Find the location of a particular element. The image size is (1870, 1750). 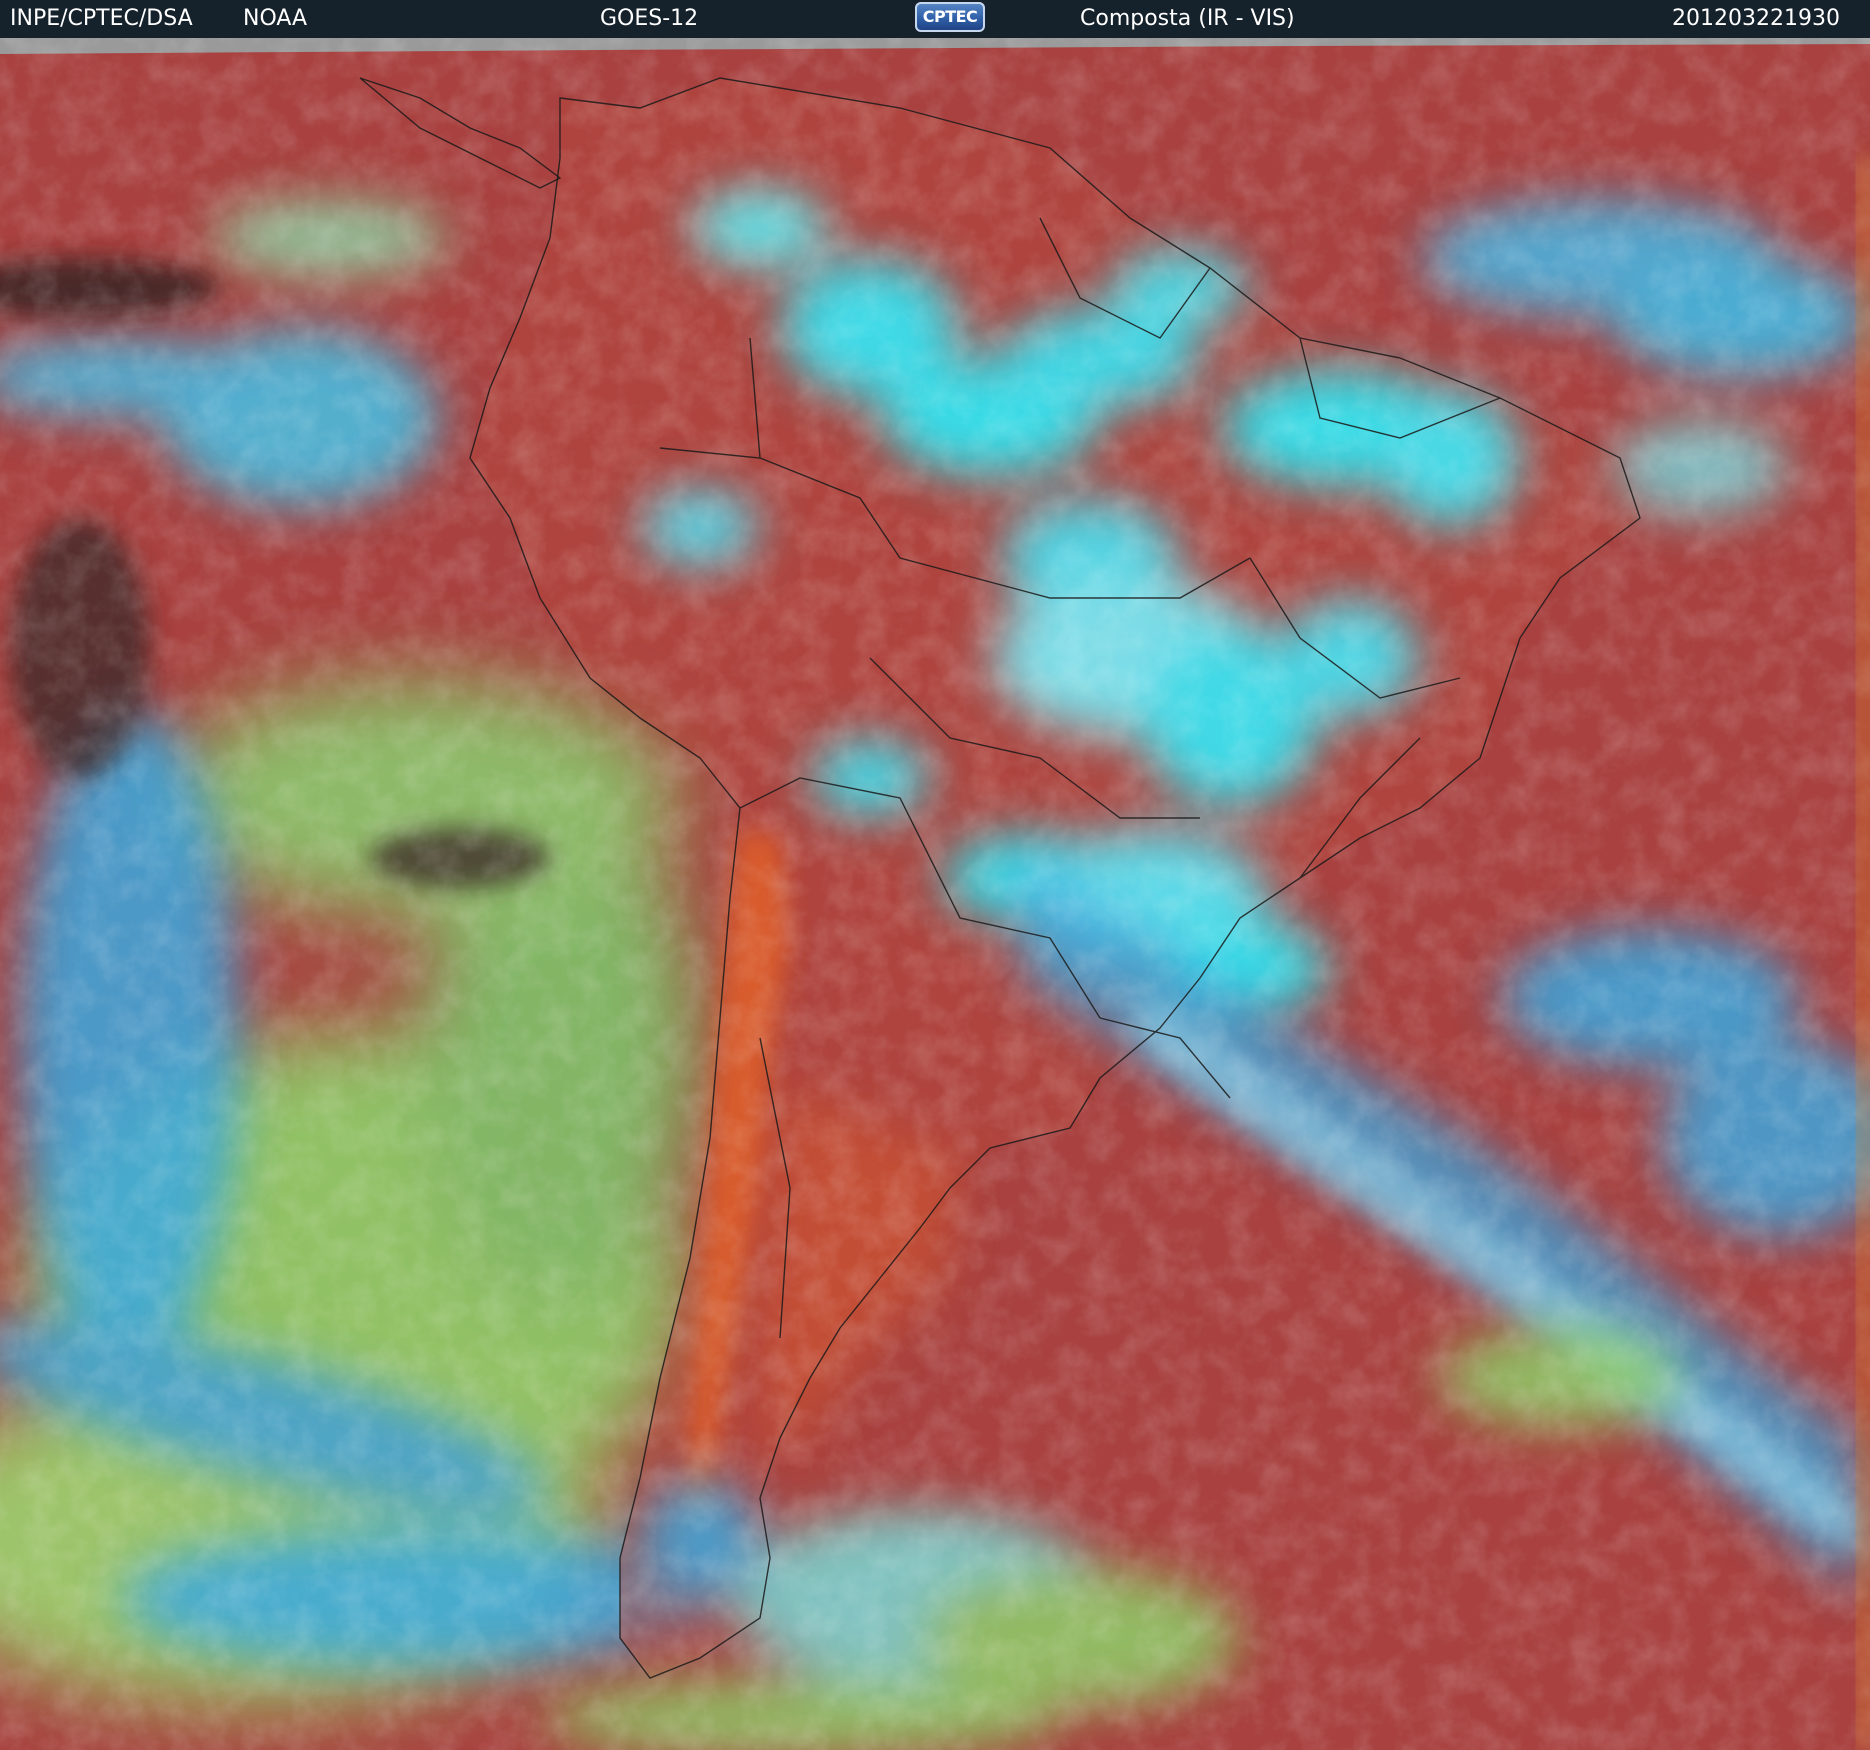

satellite-label: GOES-12 is located at coordinates (649, 18).